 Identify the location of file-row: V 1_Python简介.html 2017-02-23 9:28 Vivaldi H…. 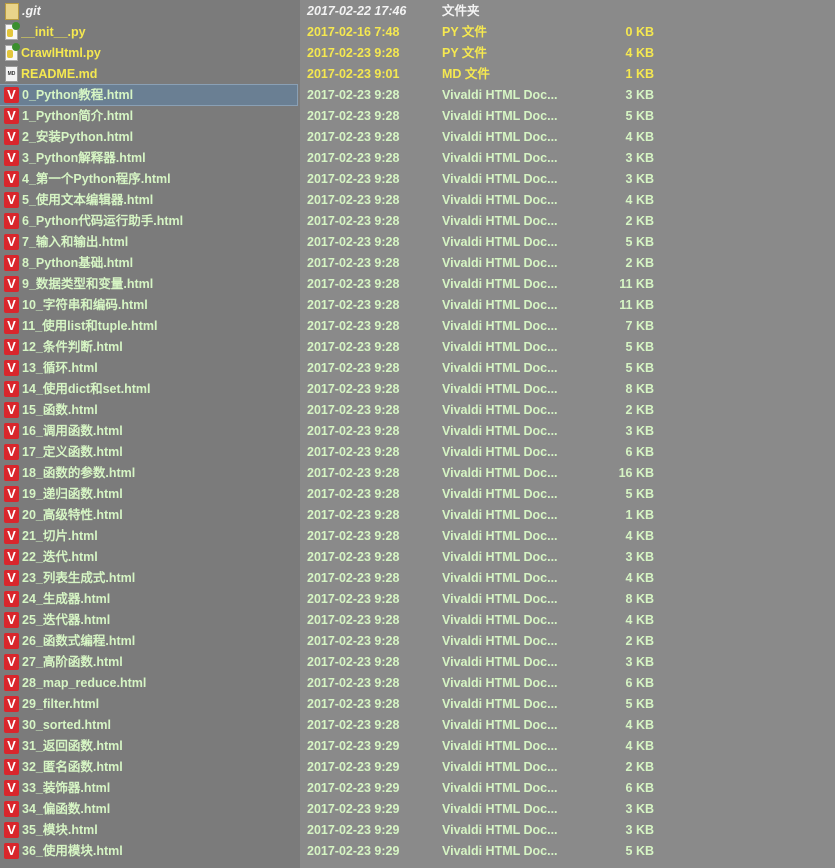
(417, 116).